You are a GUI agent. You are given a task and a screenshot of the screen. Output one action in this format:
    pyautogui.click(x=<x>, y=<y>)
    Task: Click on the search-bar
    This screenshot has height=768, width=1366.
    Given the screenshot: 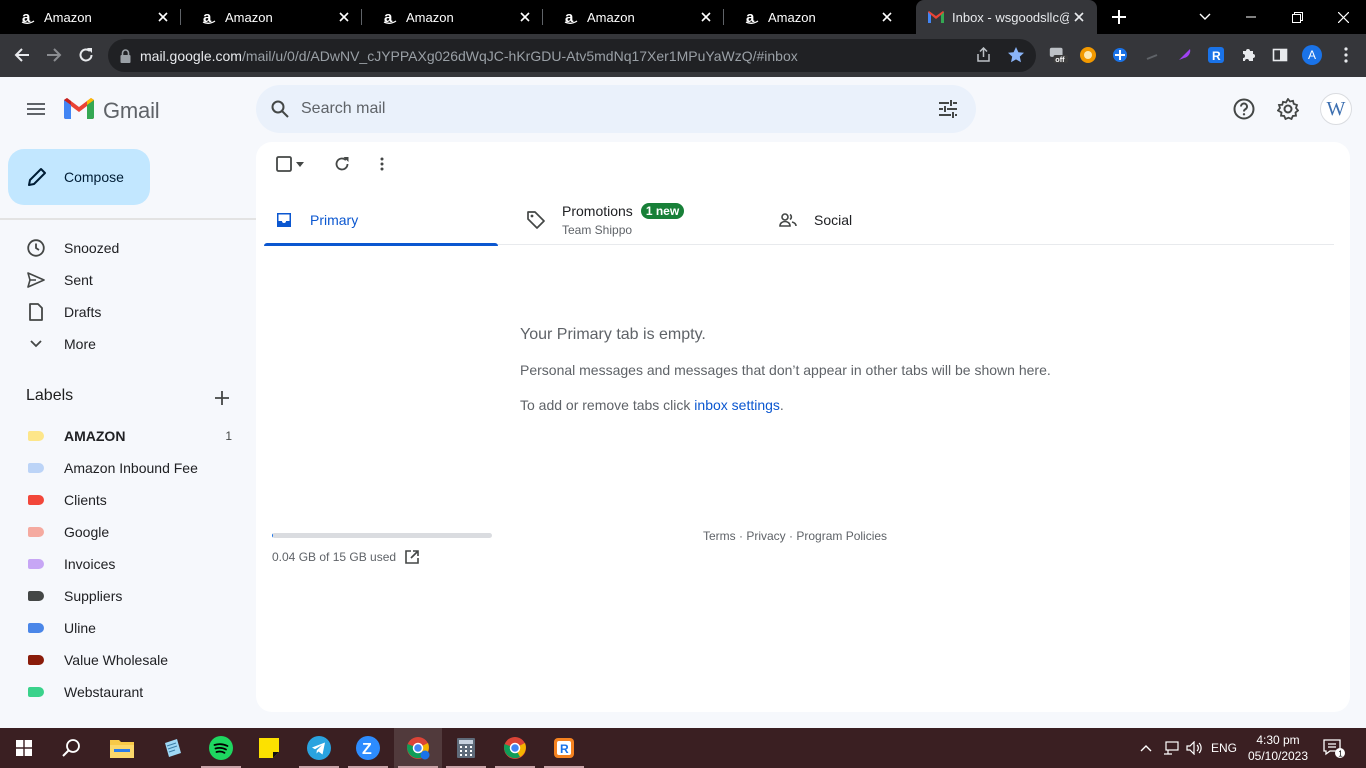 What is the action you would take?
    pyautogui.click(x=616, y=109)
    